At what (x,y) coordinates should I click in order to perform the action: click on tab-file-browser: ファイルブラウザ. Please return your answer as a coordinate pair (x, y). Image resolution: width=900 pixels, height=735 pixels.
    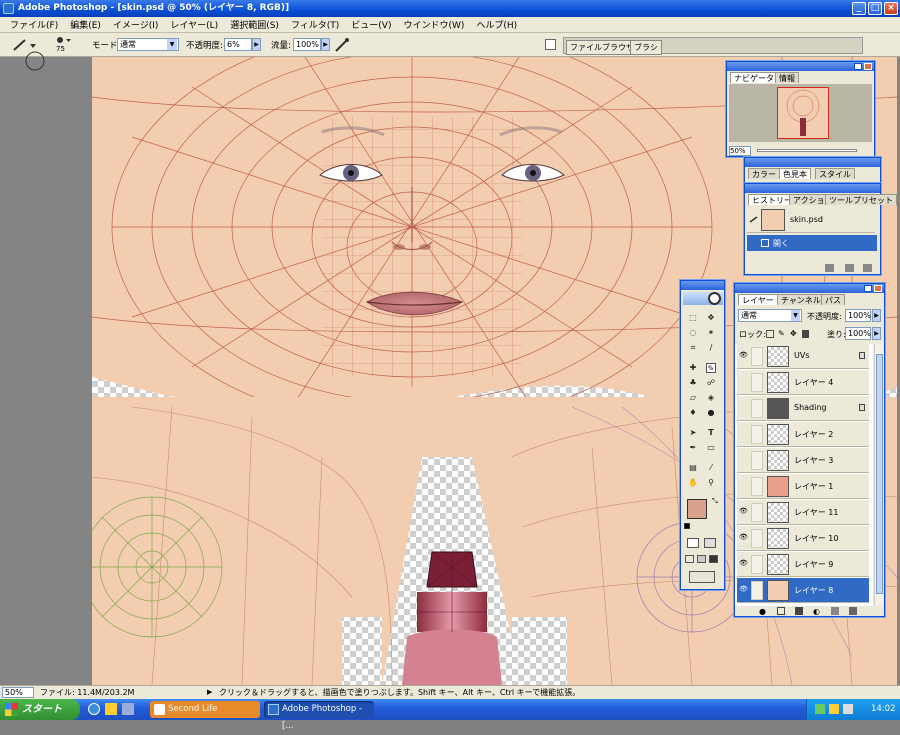
    Looking at the image, I should click on (602, 47).